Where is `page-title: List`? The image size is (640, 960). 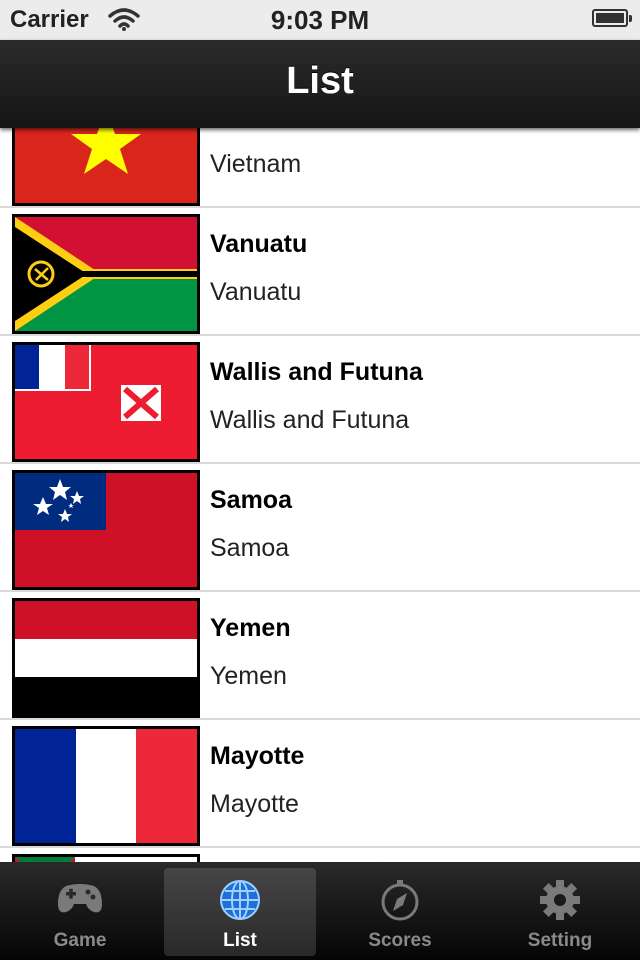
page-title: List is located at coordinates (320, 81).